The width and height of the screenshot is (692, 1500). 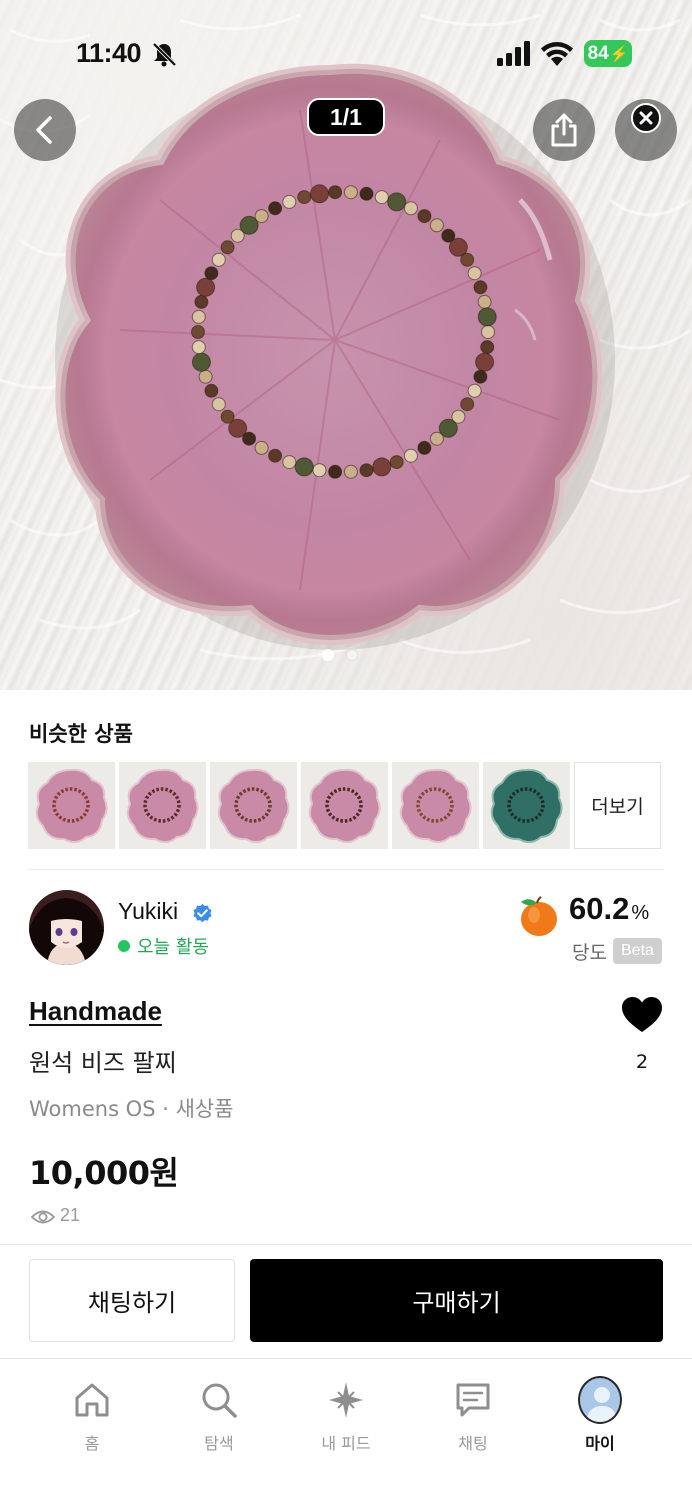 What do you see at coordinates (473, 1416) in the screenshot?
I see `tab-chat: 채팅` at bounding box center [473, 1416].